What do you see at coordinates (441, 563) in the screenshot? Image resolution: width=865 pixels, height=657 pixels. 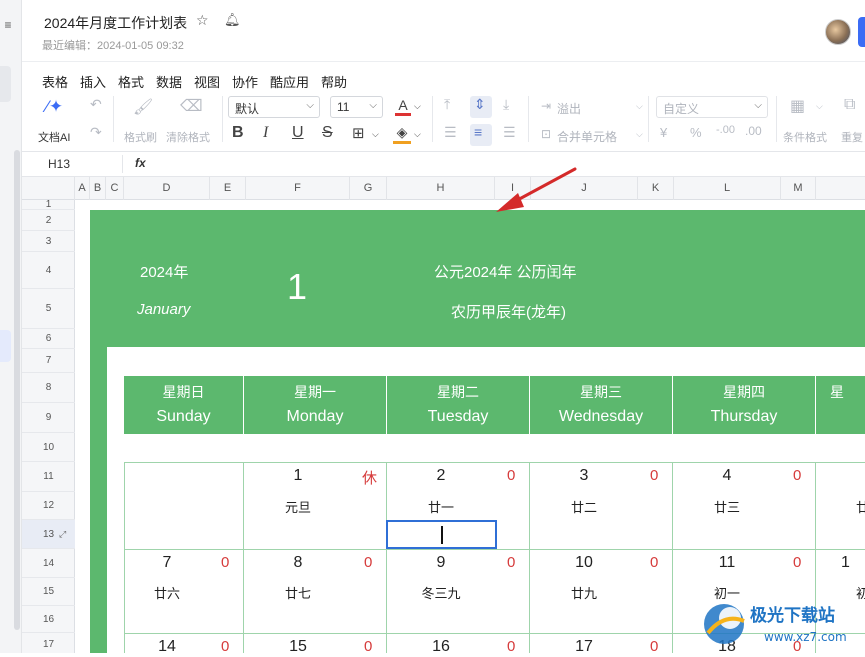 I see `day-number: 9` at bounding box center [441, 563].